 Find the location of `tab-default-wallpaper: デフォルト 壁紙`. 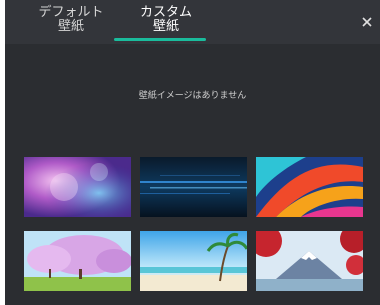

tab-default-wallpaper: デフォルト 壁紙 is located at coordinates (71, 22).